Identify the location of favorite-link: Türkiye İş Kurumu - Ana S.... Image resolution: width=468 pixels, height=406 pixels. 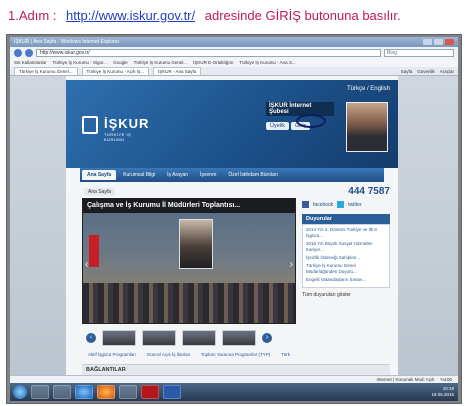
(267, 62).